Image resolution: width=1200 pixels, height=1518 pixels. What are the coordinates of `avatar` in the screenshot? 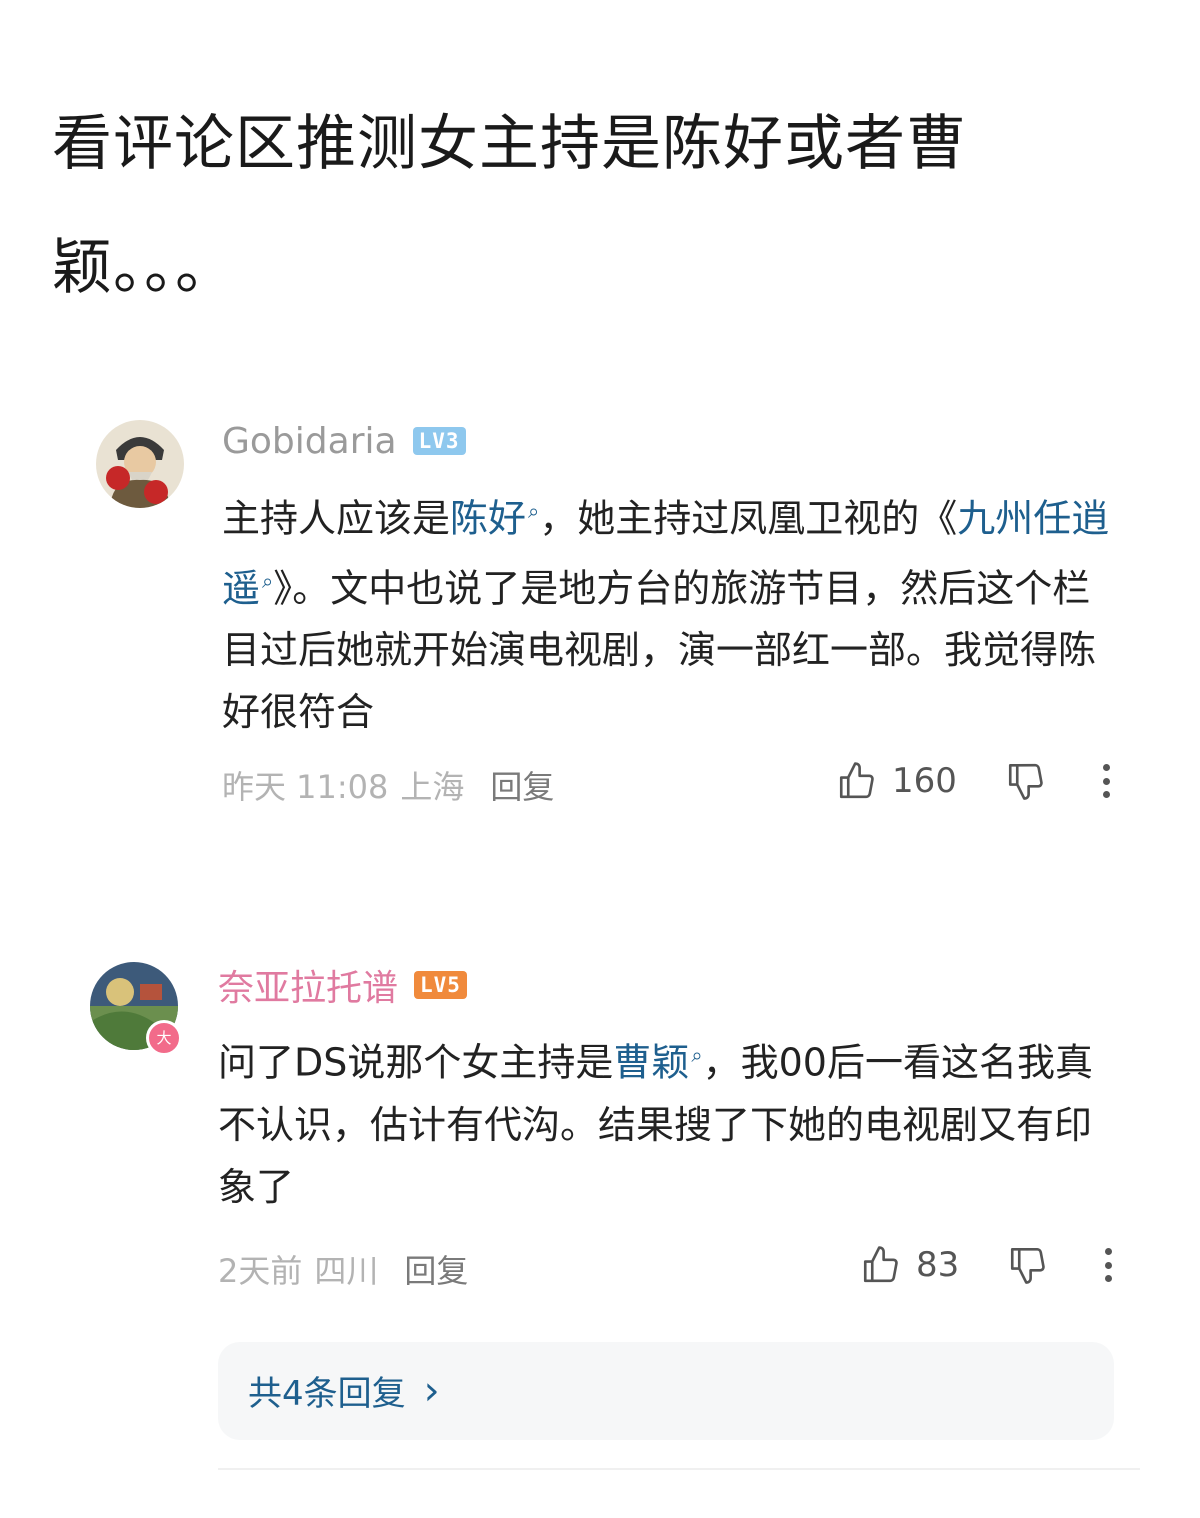 It's located at (140, 464).